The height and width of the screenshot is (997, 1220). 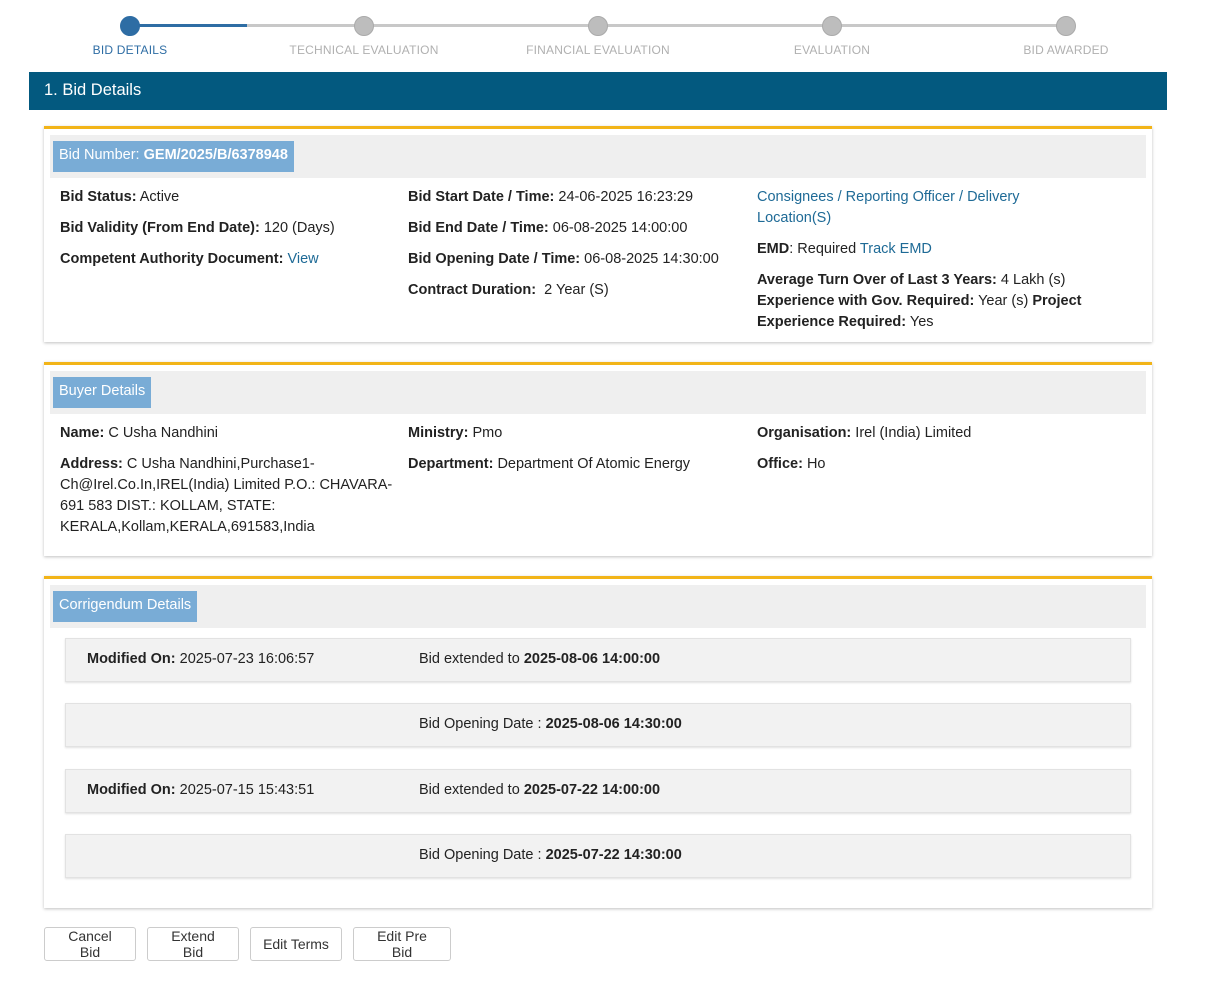 What do you see at coordinates (598, 50) in the screenshot?
I see `step-label-financial-evaluation: FINANCIAL EVALUATION` at bounding box center [598, 50].